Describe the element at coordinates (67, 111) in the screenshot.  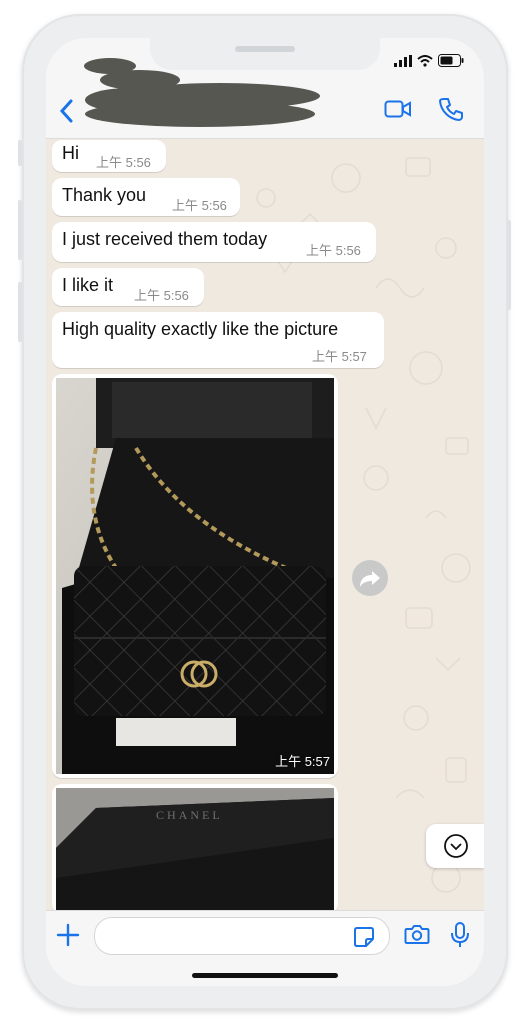
I see `back-button` at that location.